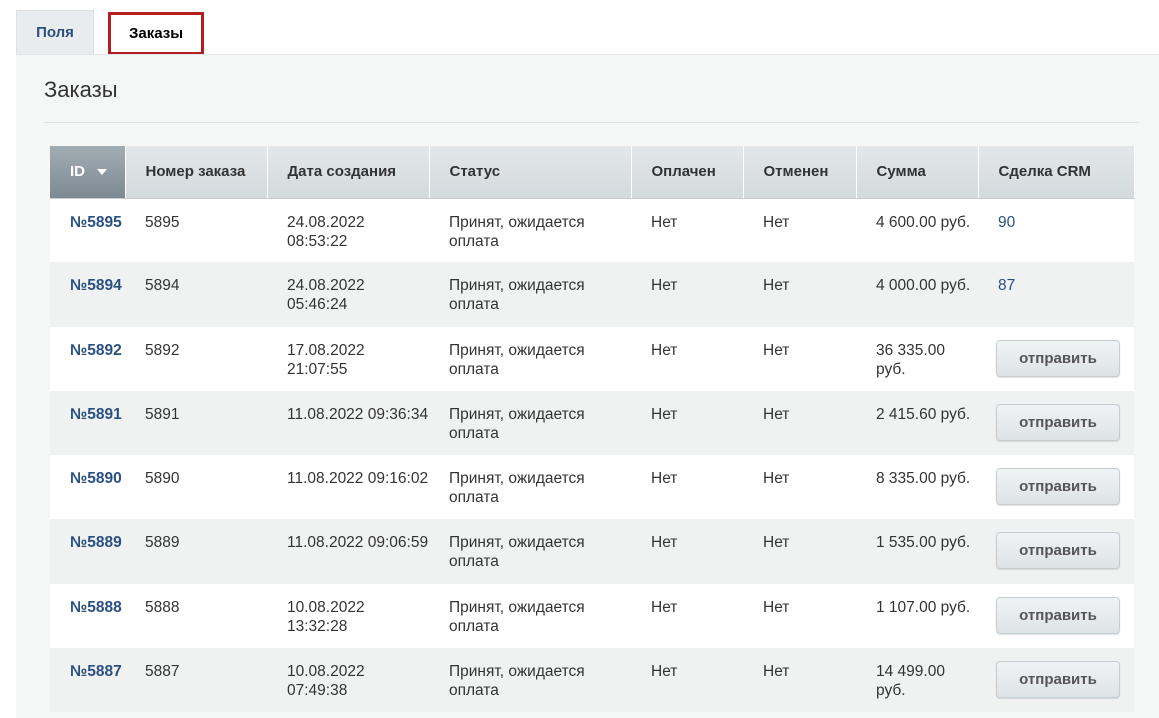 The image size is (1159, 718). I want to click on column-header-paid: Оплачен, so click(687, 172).